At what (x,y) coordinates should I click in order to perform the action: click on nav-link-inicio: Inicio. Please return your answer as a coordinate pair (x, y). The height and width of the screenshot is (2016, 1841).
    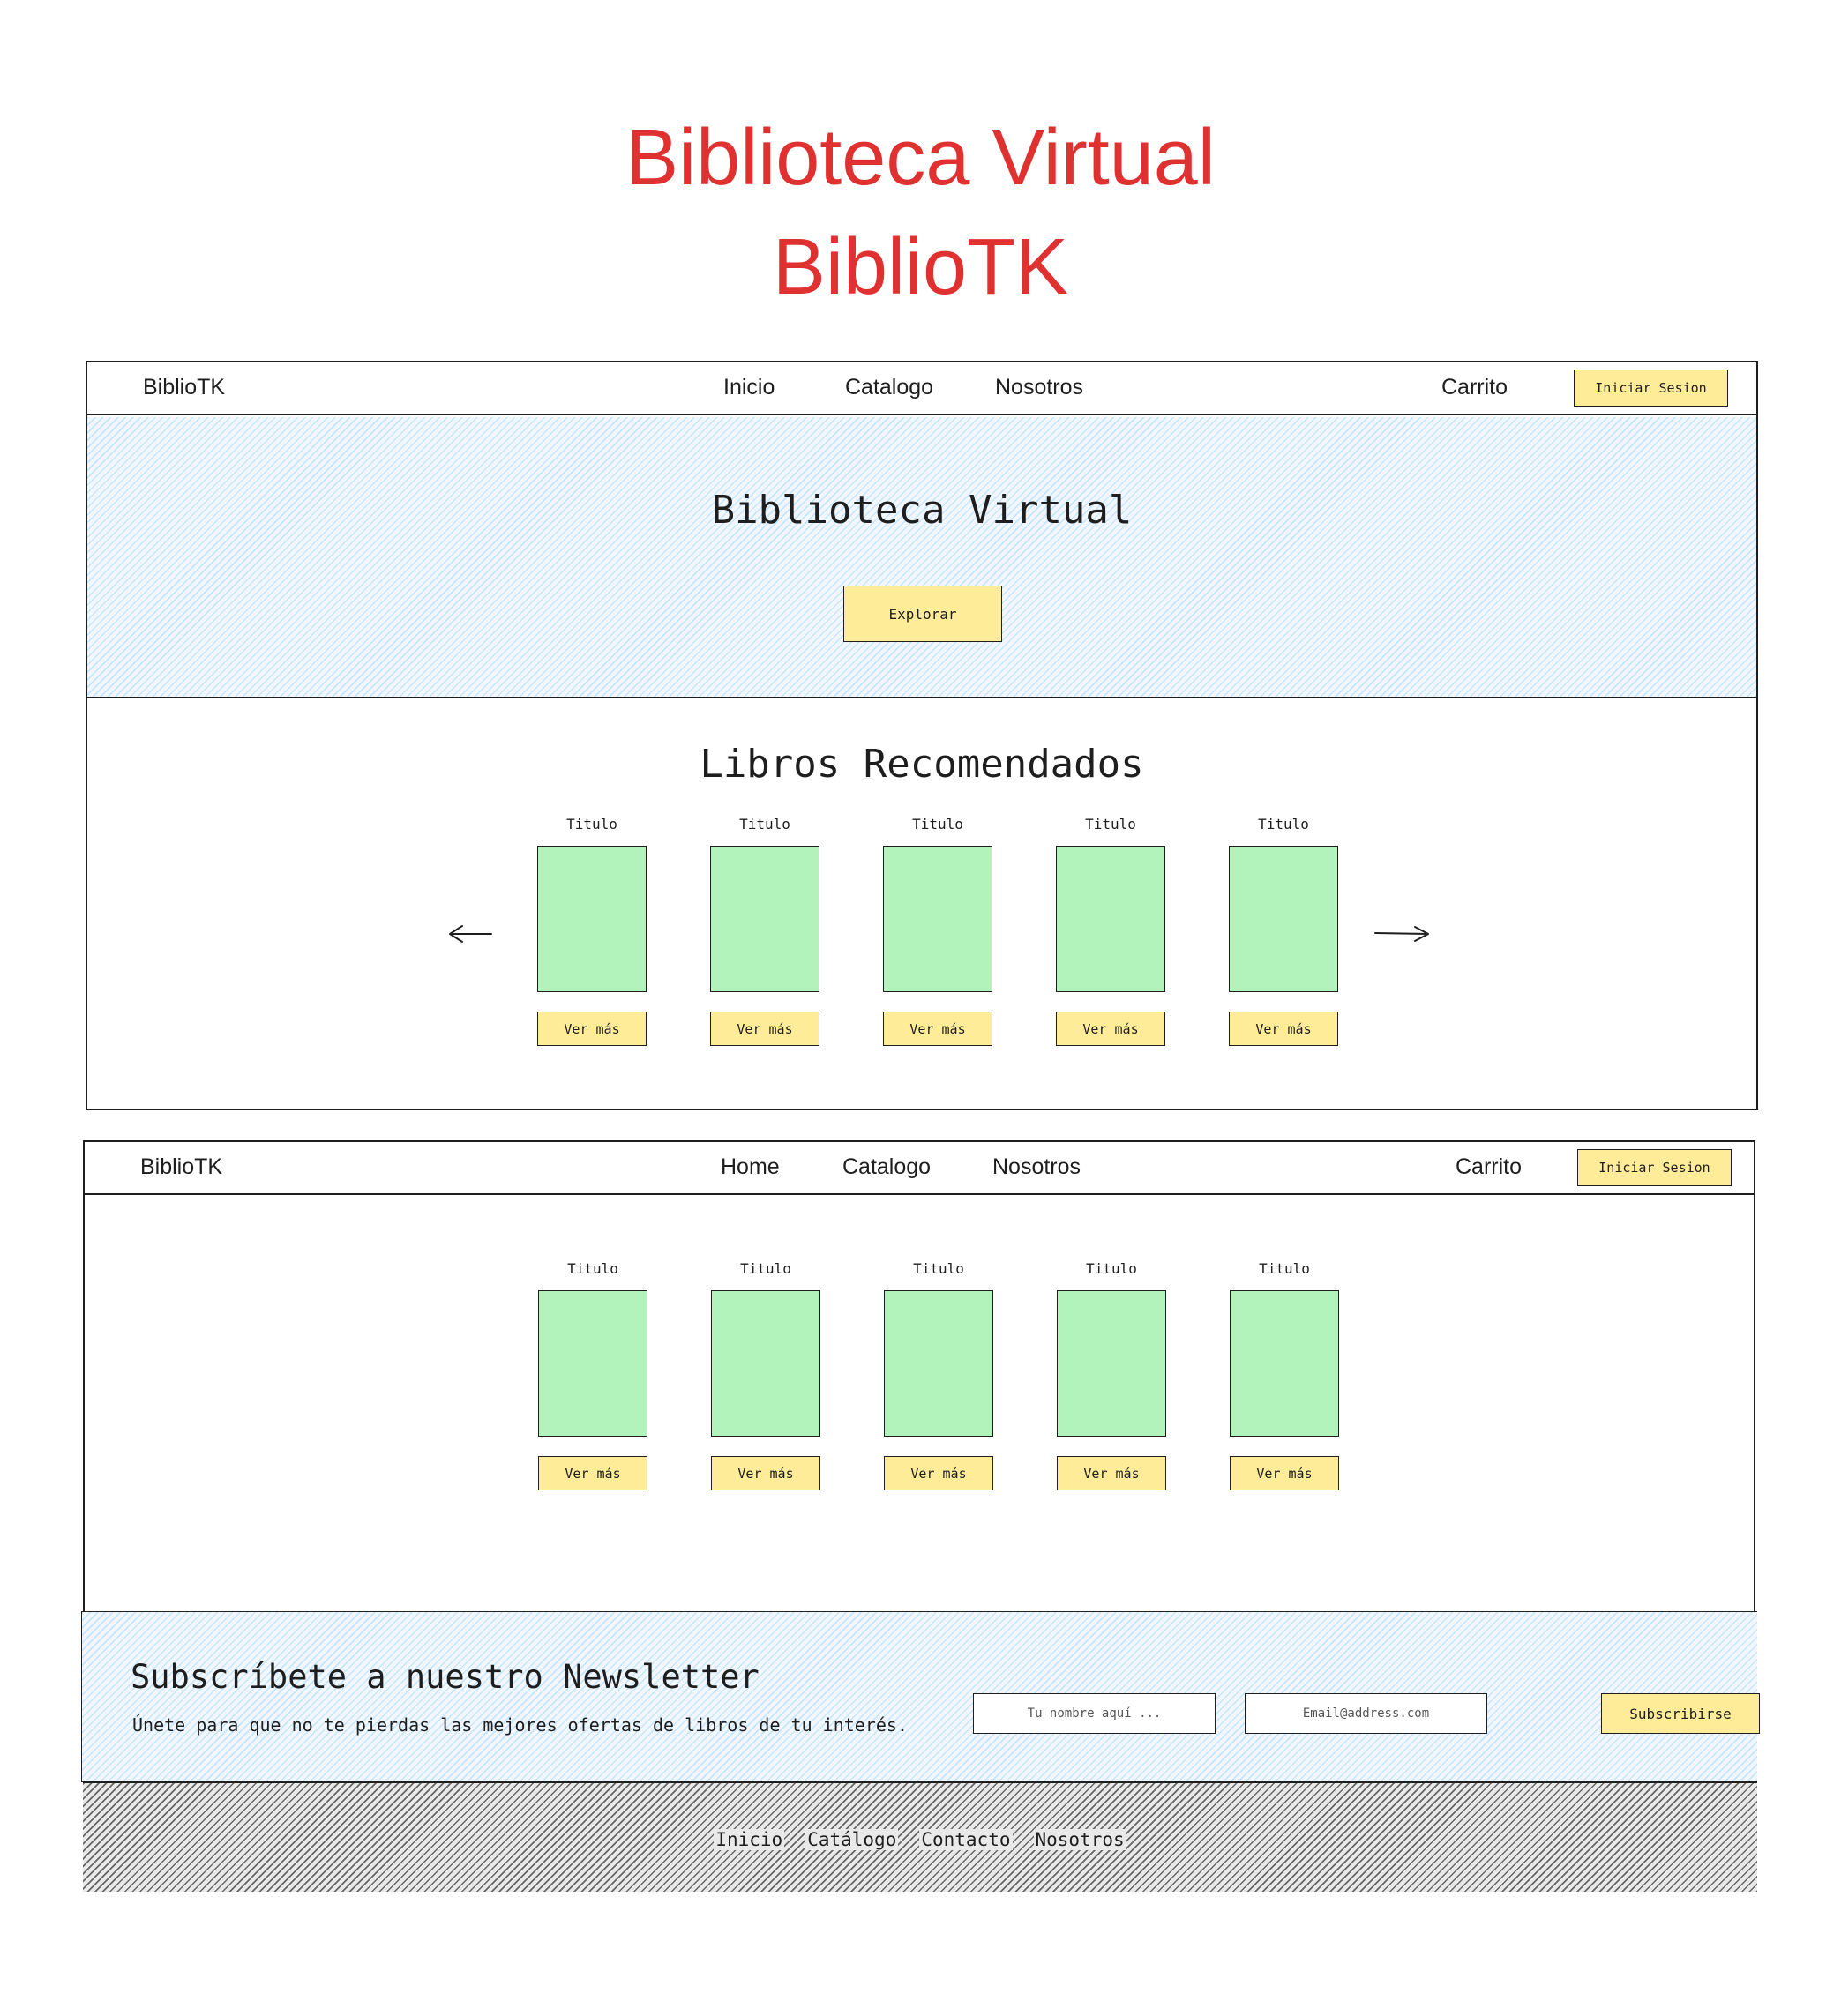
    Looking at the image, I should click on (749, 387).